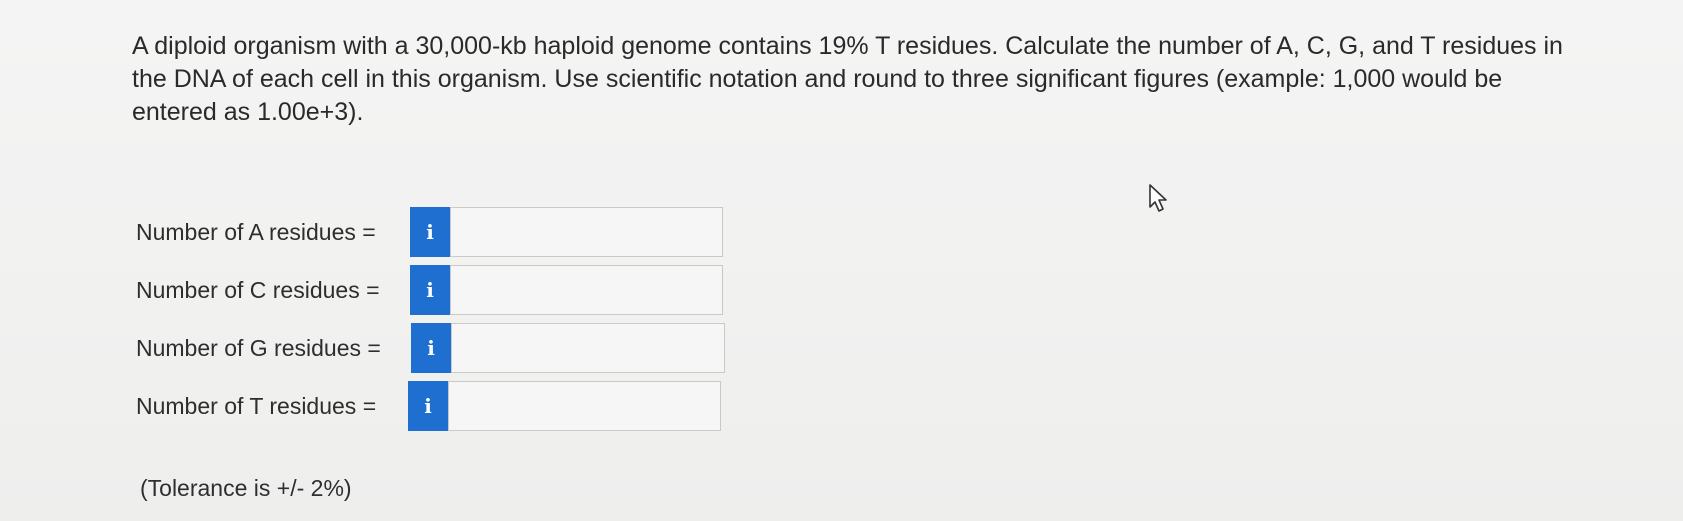 This screenshot has height=521, width=1683. Describe the element at coordinates (588, 348) in the screenshot. I see `answer-input-g` at that location.